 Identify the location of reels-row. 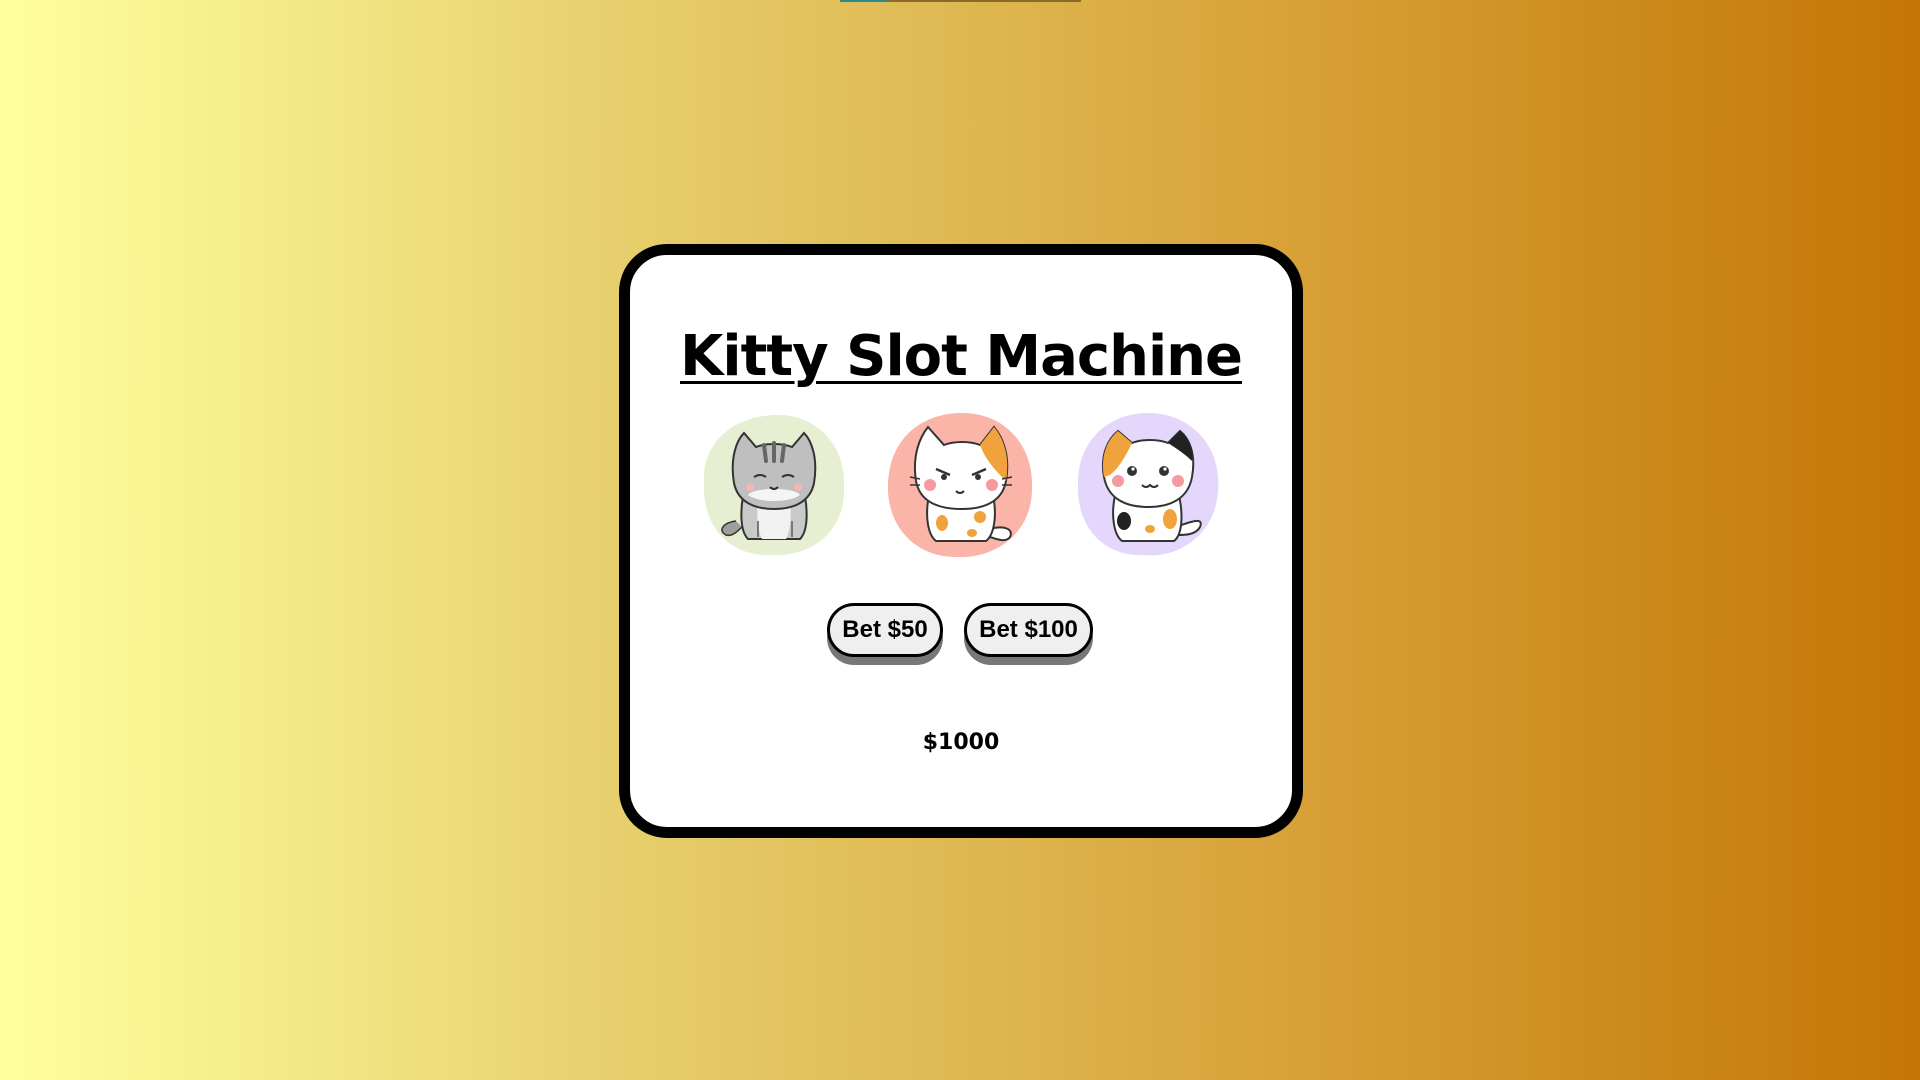
(961, 485).